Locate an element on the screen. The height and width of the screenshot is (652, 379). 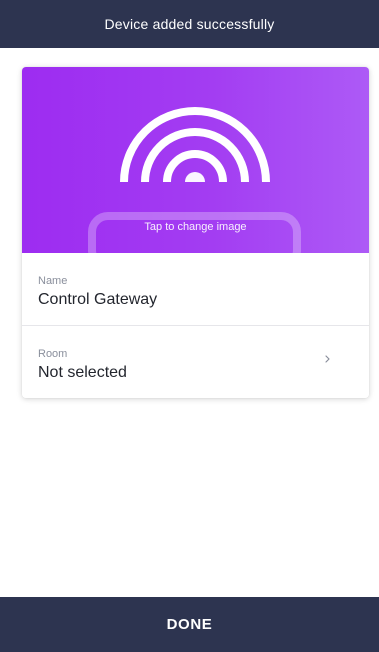
done-button: DONE is located at coordinates (189, 624).